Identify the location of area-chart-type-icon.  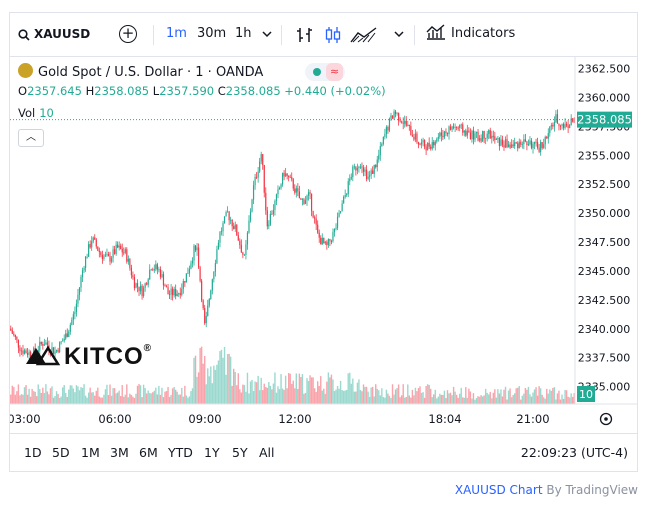
(364, 35).